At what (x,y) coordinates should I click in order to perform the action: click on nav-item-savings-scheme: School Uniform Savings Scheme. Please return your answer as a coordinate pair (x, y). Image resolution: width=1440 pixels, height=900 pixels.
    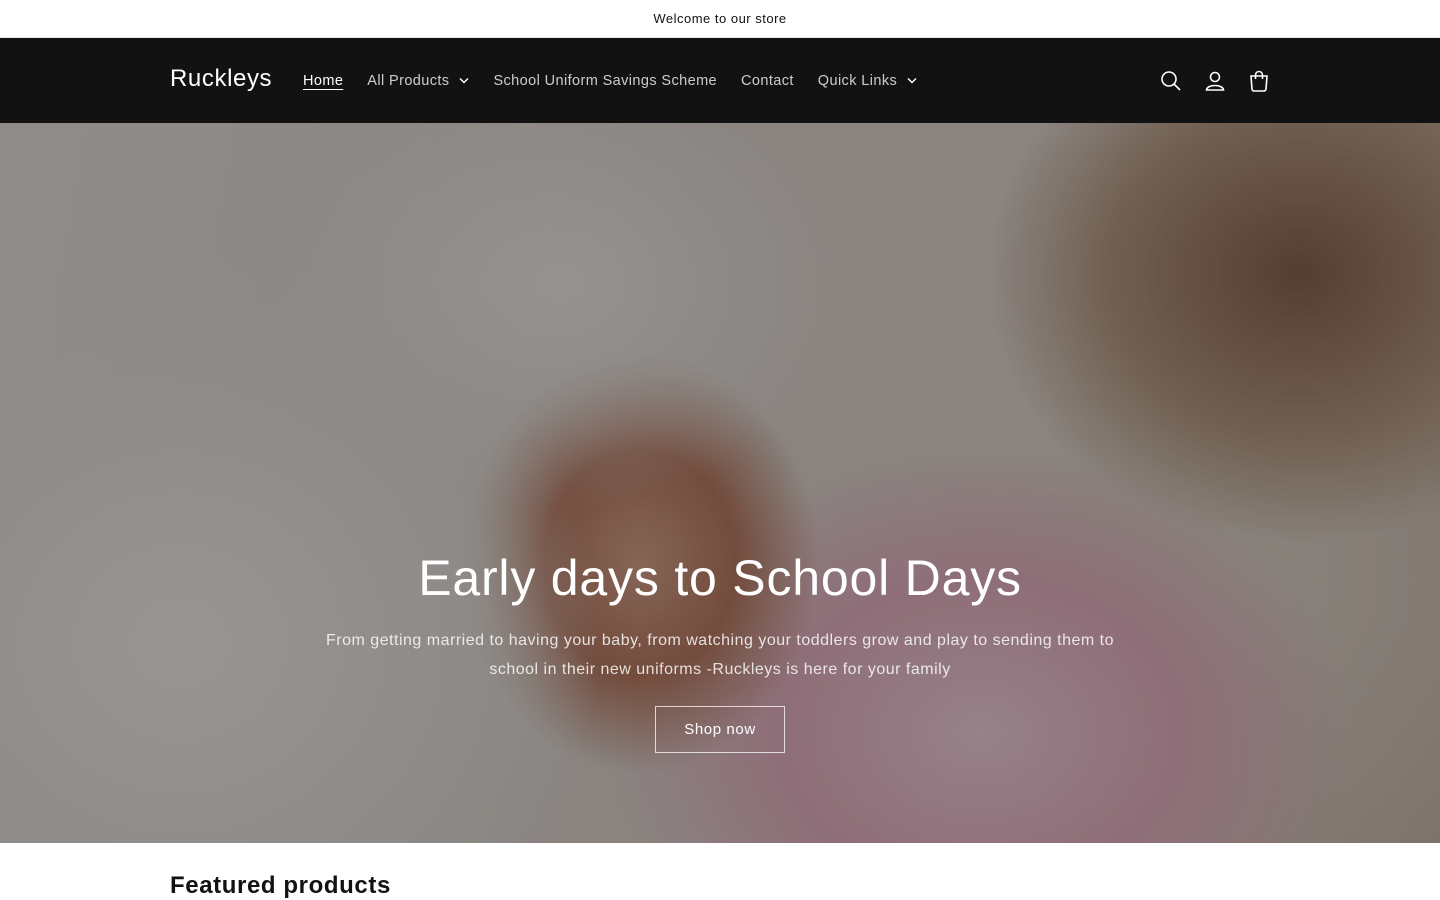
    Looking at the image, I should click on (605, 81).